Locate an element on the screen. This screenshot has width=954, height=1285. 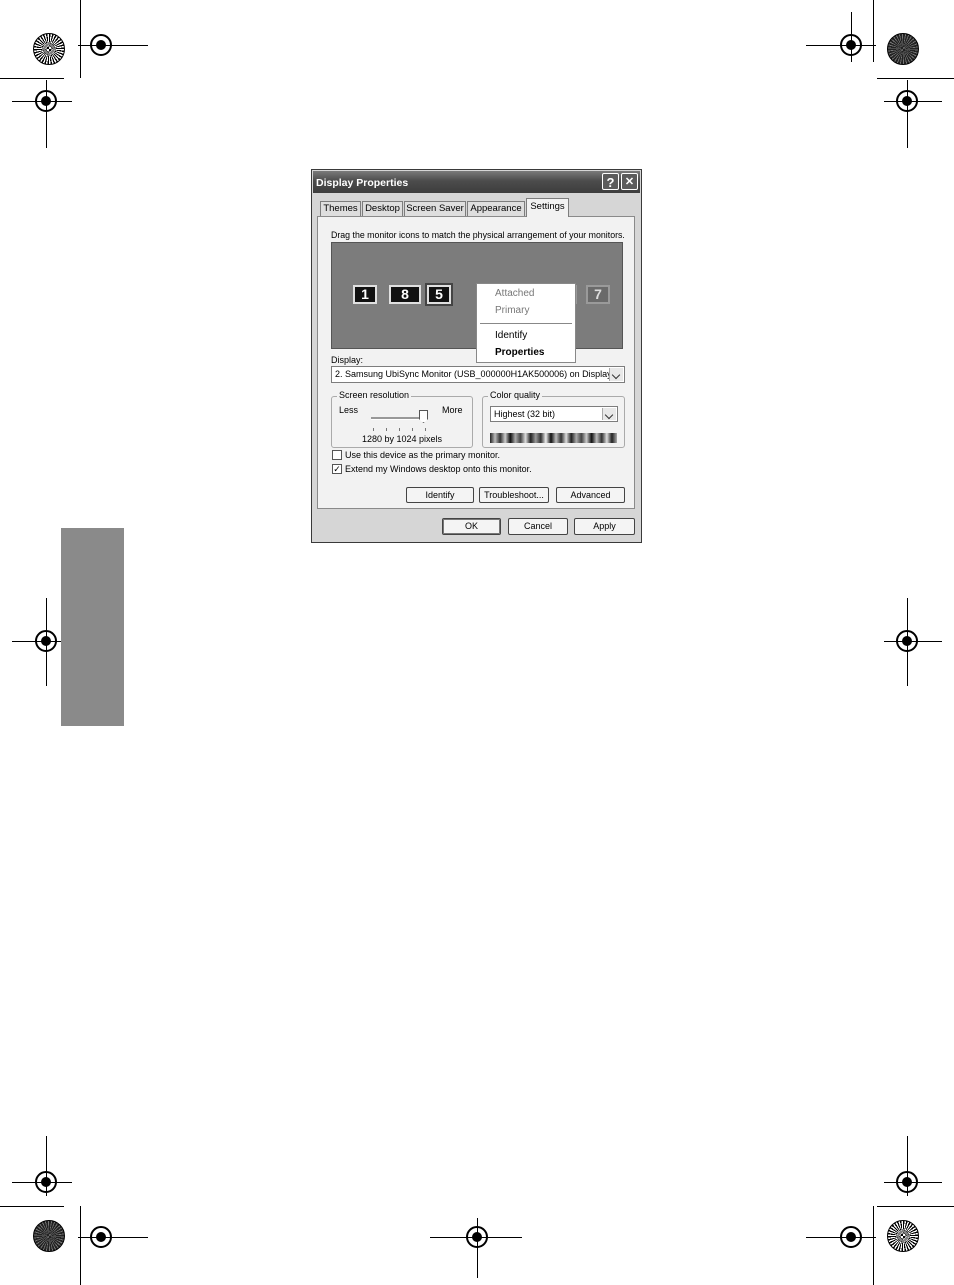
monitor-icon-7: 7 is located at coordinates (598, 294).